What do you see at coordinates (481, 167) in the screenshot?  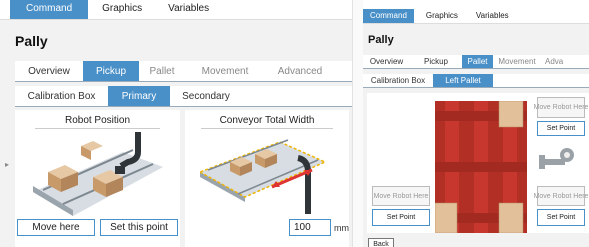 I see `pallet-illustration` at bounding box center [481, 167].